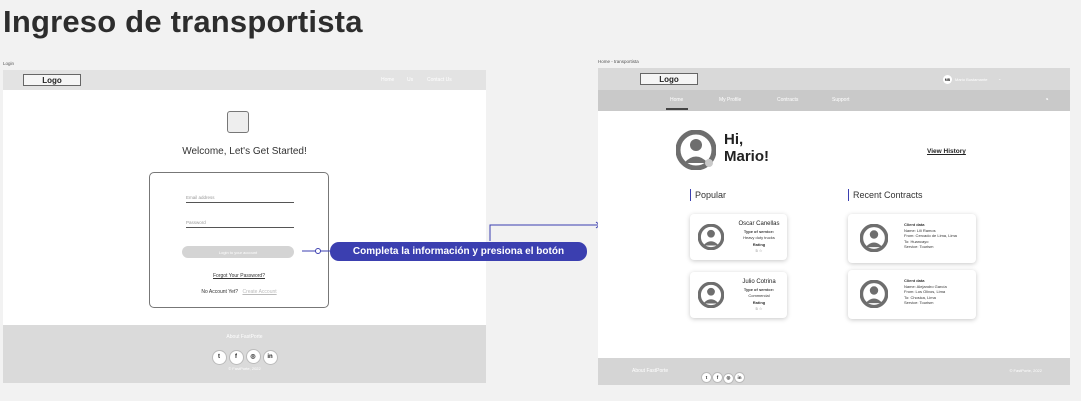 The height and width of the screenshot is (401, 1081). Describe the element at coordinates (841, 100) in the screenshot. I see `tab-support: Support` at that location.